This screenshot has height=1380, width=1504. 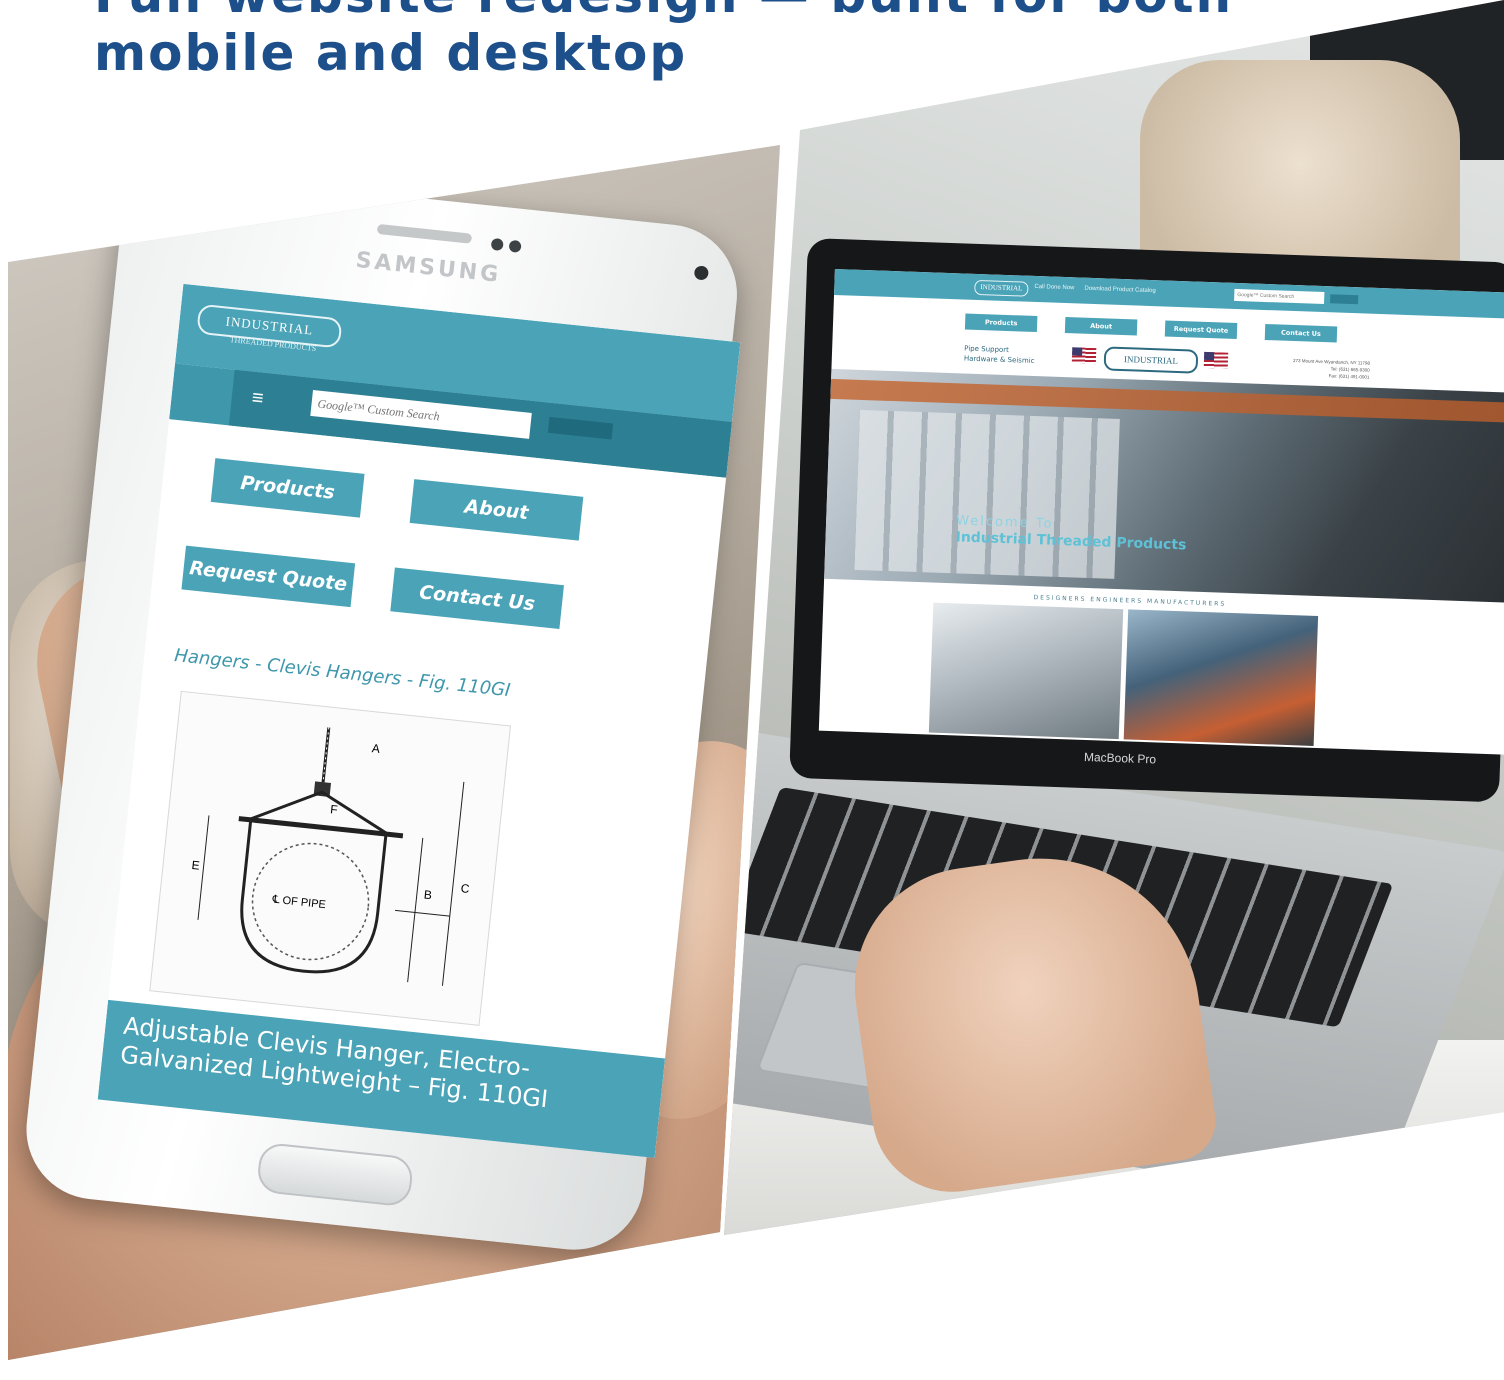 What do you see at coordinates (1120, 758) in the screenshot?
I see `laptop-brand-label: MacBook Pro` at bounding box center [1120, 758].